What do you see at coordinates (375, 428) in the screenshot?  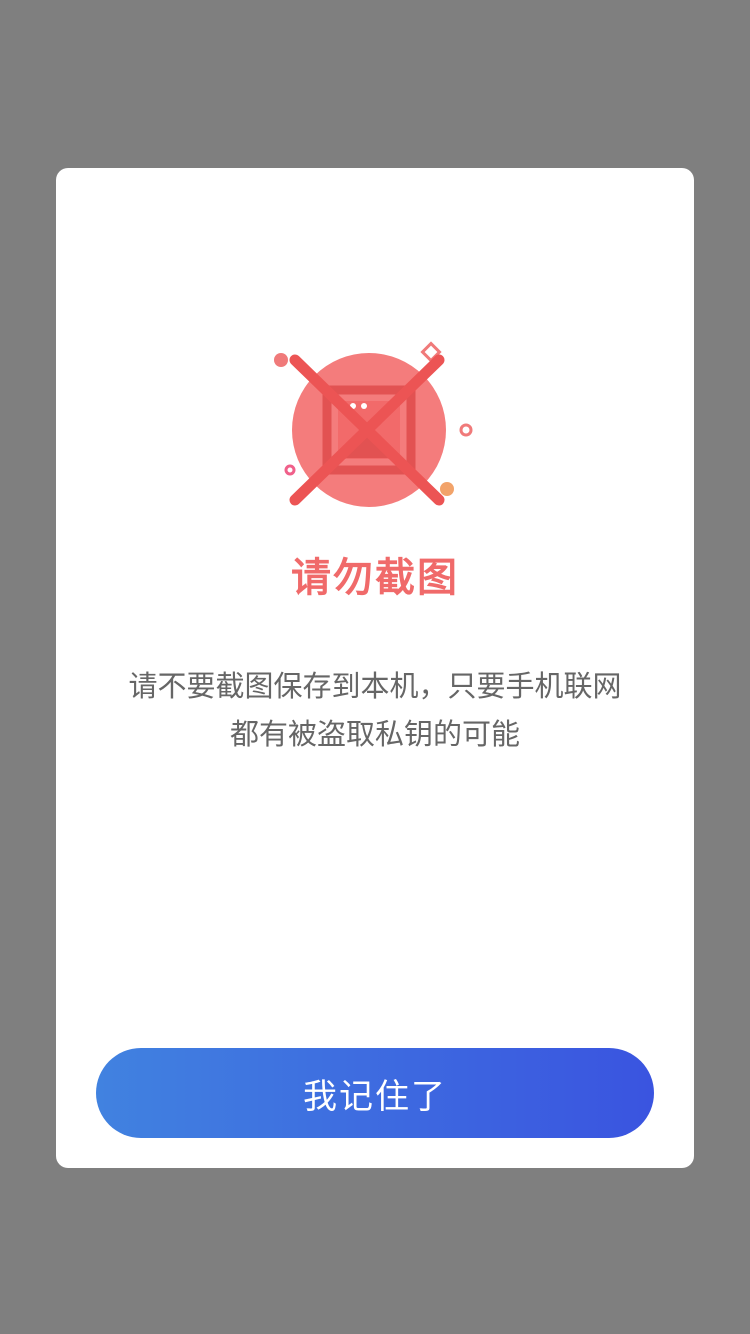 I see `no-screenshot-icon` at bounding box center [375, 428].